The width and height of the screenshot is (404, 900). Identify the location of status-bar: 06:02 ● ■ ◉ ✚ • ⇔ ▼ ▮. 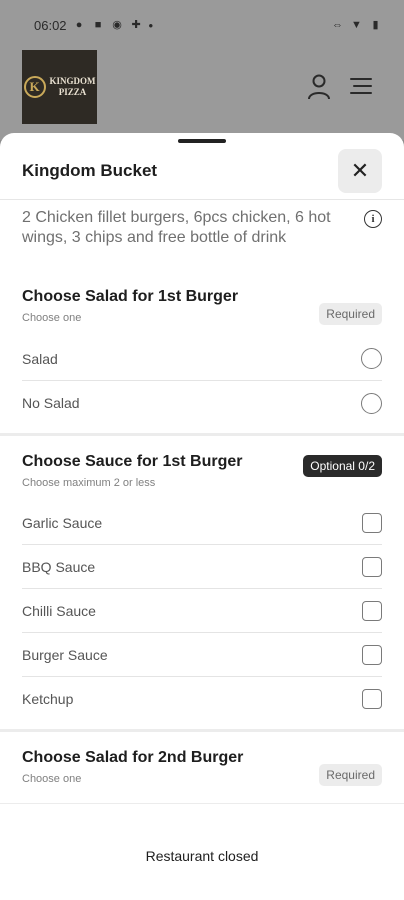
(202, 25).